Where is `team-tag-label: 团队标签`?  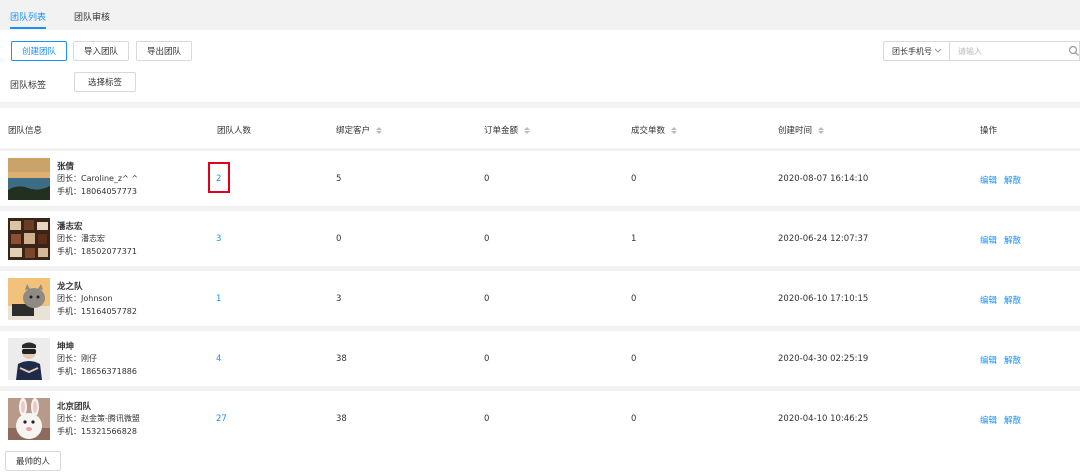 team-tag-label: 团队标签 is located at coordinates (28, 86).